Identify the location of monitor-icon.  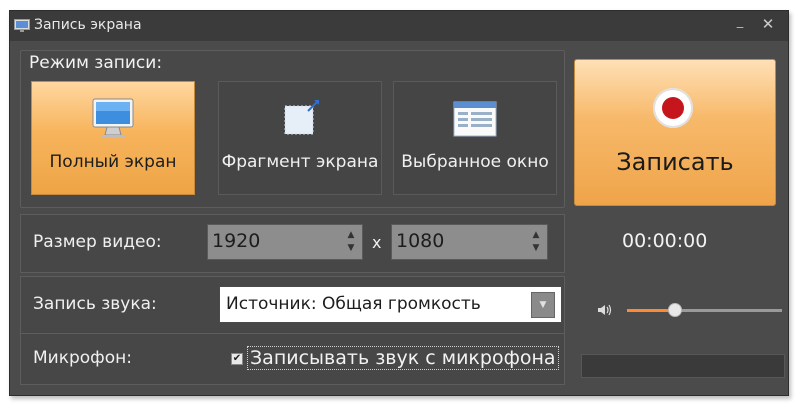
(113, 121).